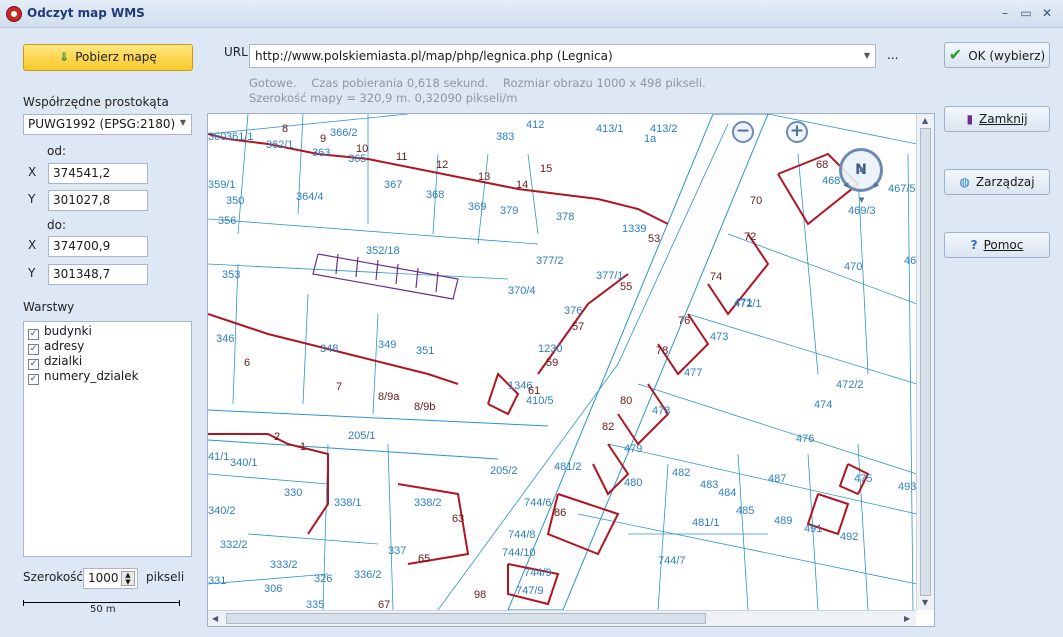  I want to click on scroll-up-icon: ▲, so click(925, 120).